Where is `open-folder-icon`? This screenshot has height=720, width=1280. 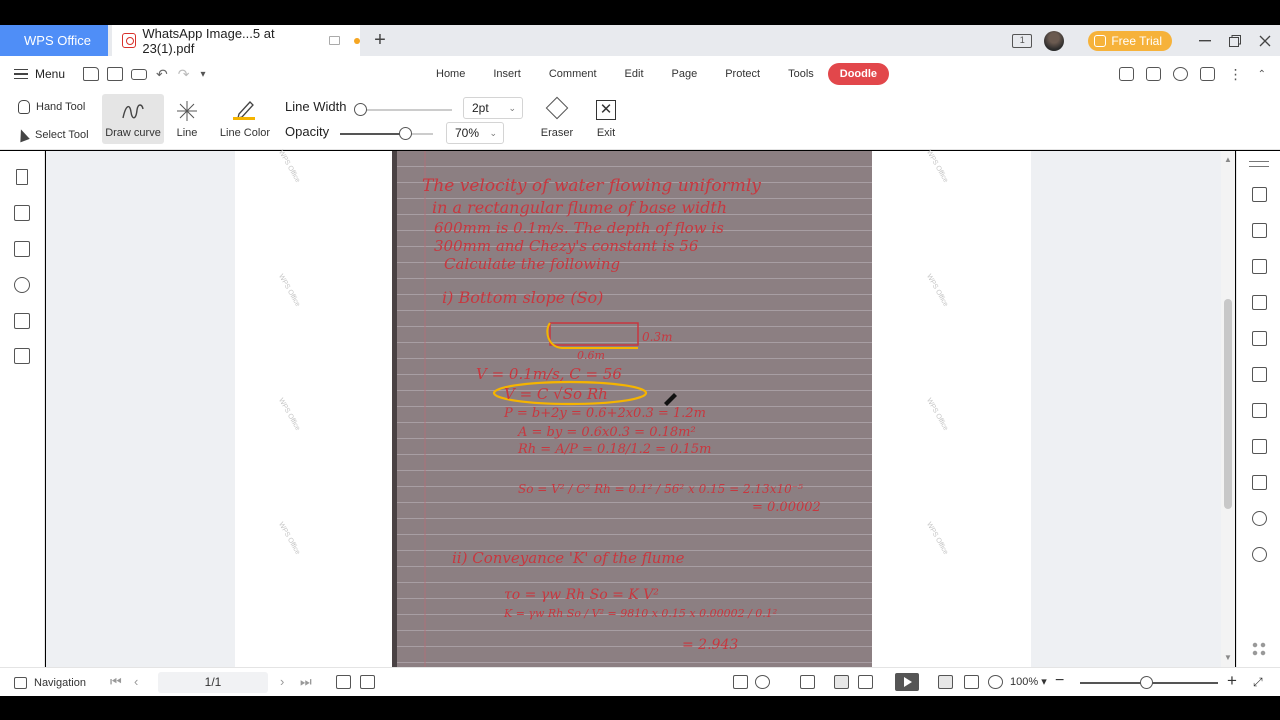 open-folder-icon is located at coordinates (91, 74).